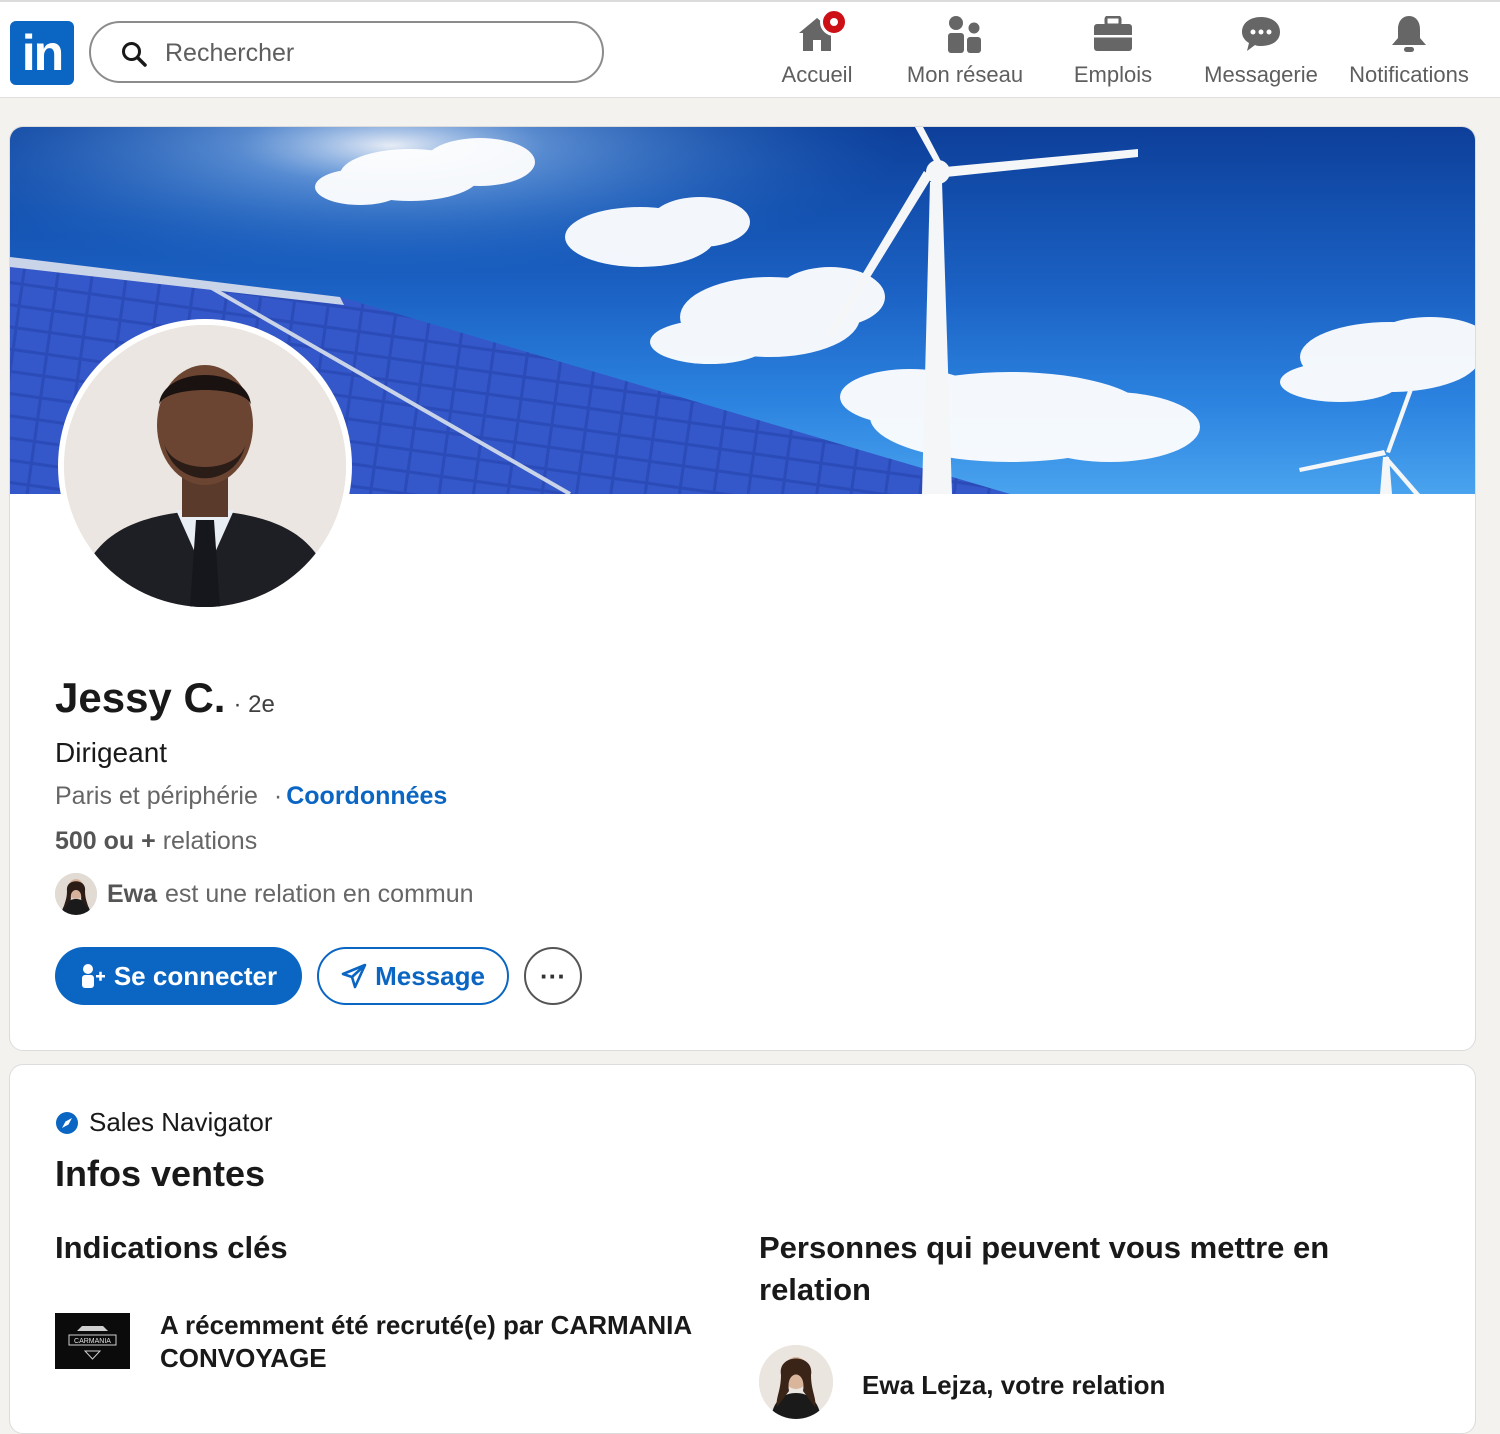 The width and height of the screenshot is (1500, 1434). I want to click on relations-count: 500 ou + relations, so click(156, 841).